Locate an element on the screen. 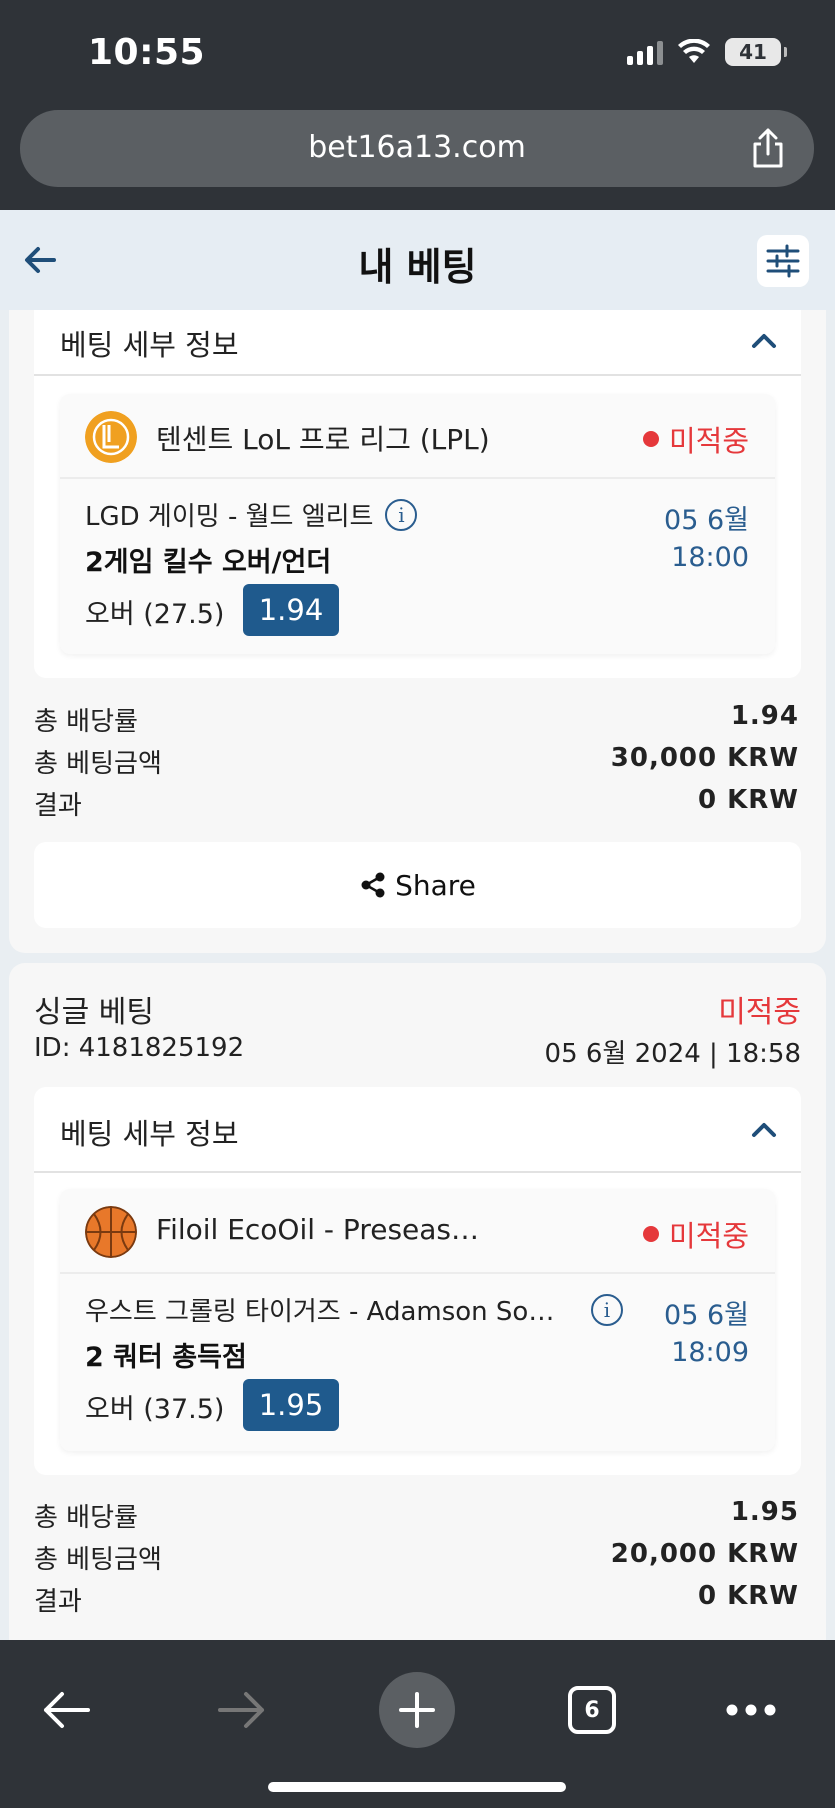  bet-status: 미적중 is located at coordinates (759, 1012).